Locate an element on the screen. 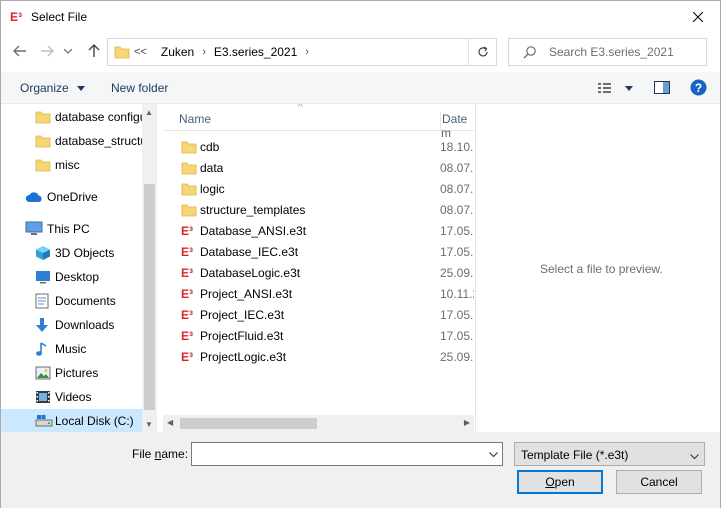  sidebar-item: Pictures is located at coordinates (71, 373).